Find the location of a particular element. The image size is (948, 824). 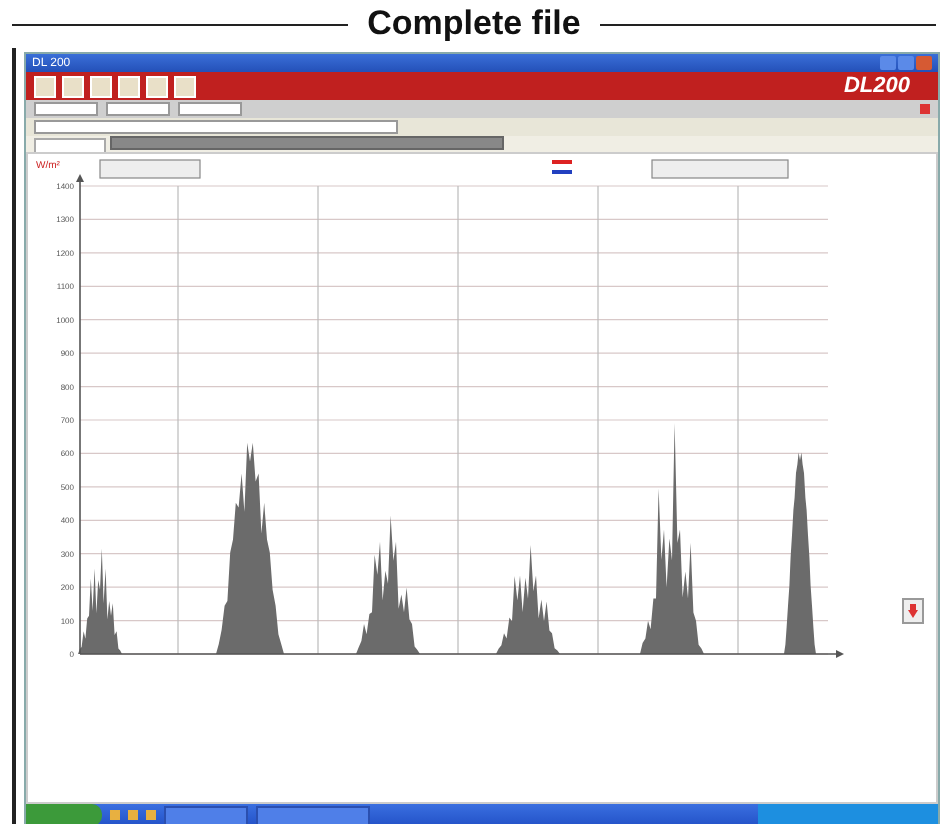

app-logo: DL200 is located at coordinates (877, 86).